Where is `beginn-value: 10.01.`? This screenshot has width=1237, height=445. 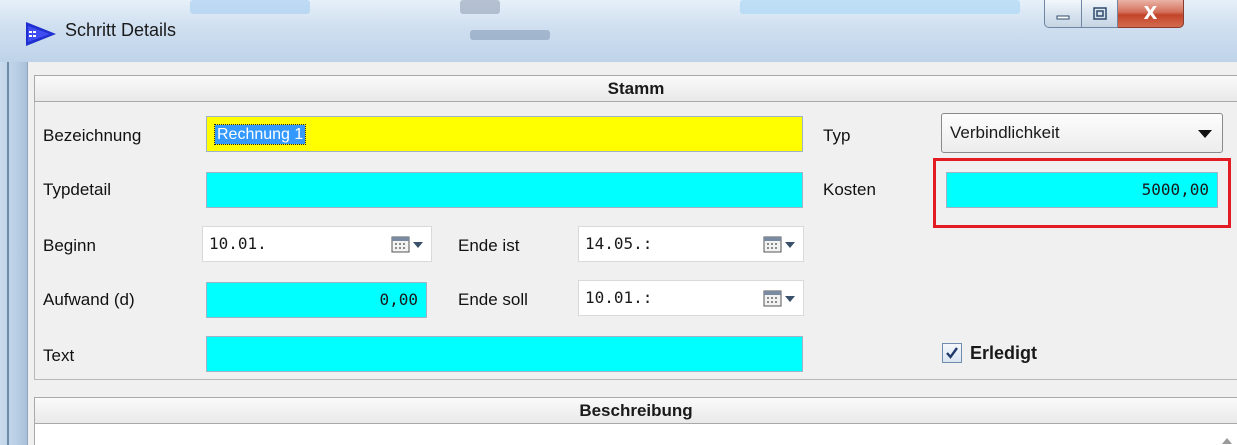
beginn-value: 10.01. is located at coordinates (238, 243).